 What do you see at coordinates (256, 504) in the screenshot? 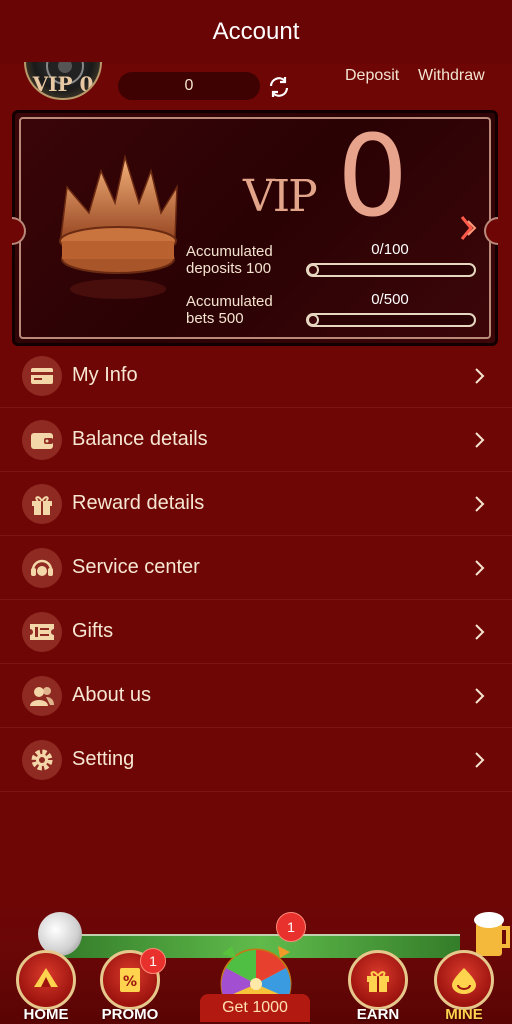
I see `menu-item-reward-details: Reward details` at bounding box center [256, 504].